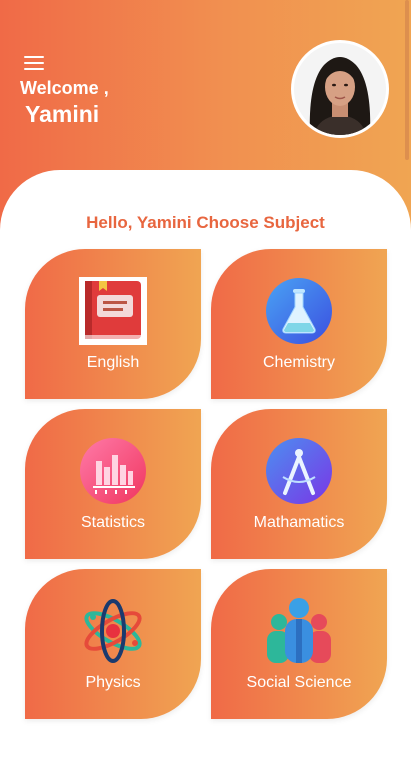 This screenshot has width=411, height=770. I want to click on subject-card-english: English, so click(113, 324).